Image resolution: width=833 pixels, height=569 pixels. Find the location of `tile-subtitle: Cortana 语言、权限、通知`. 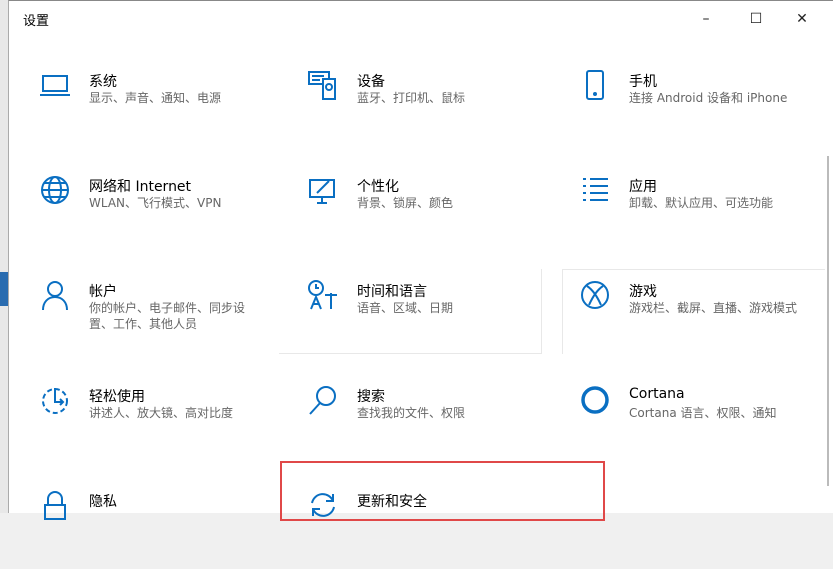

tile-subtitle: Cortana 语言、权限、通知 is located at coordinates (703, 413).